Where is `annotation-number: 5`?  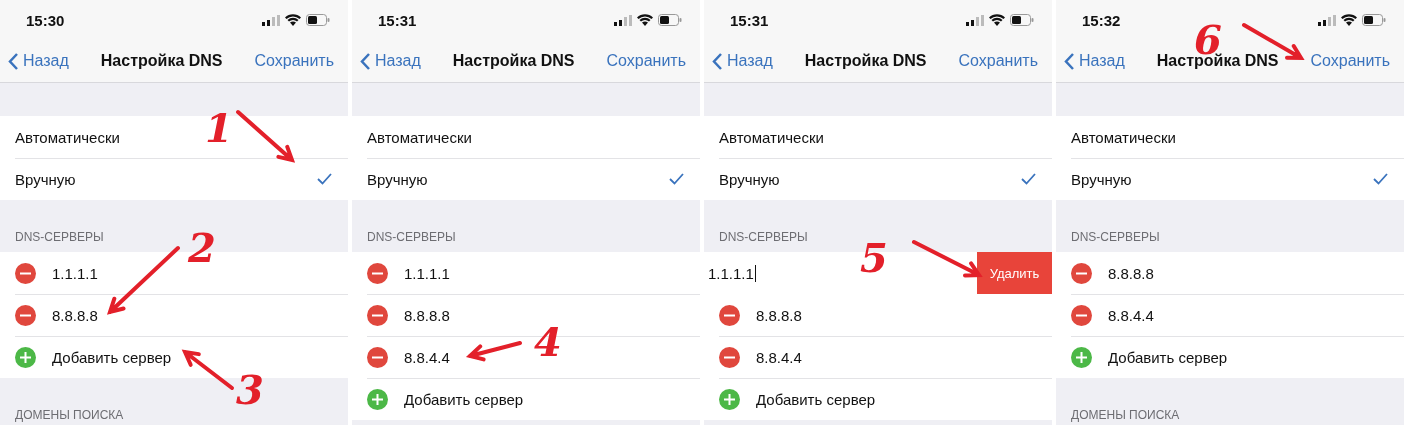 annotation-number: 5 is located at coordinates (874, 258).